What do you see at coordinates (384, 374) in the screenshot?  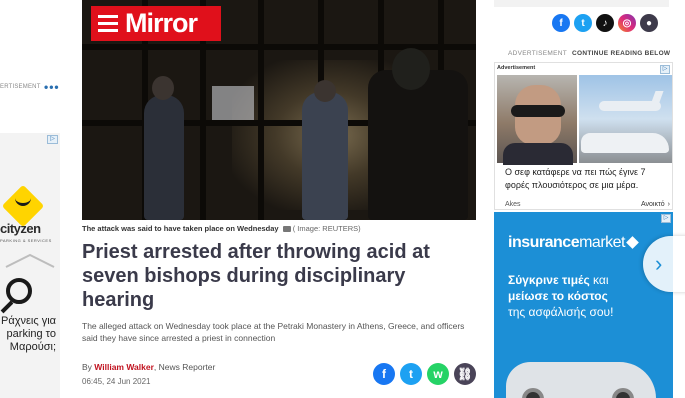 I see `share-facebook-icon: f` at bounding box center [384, 374].